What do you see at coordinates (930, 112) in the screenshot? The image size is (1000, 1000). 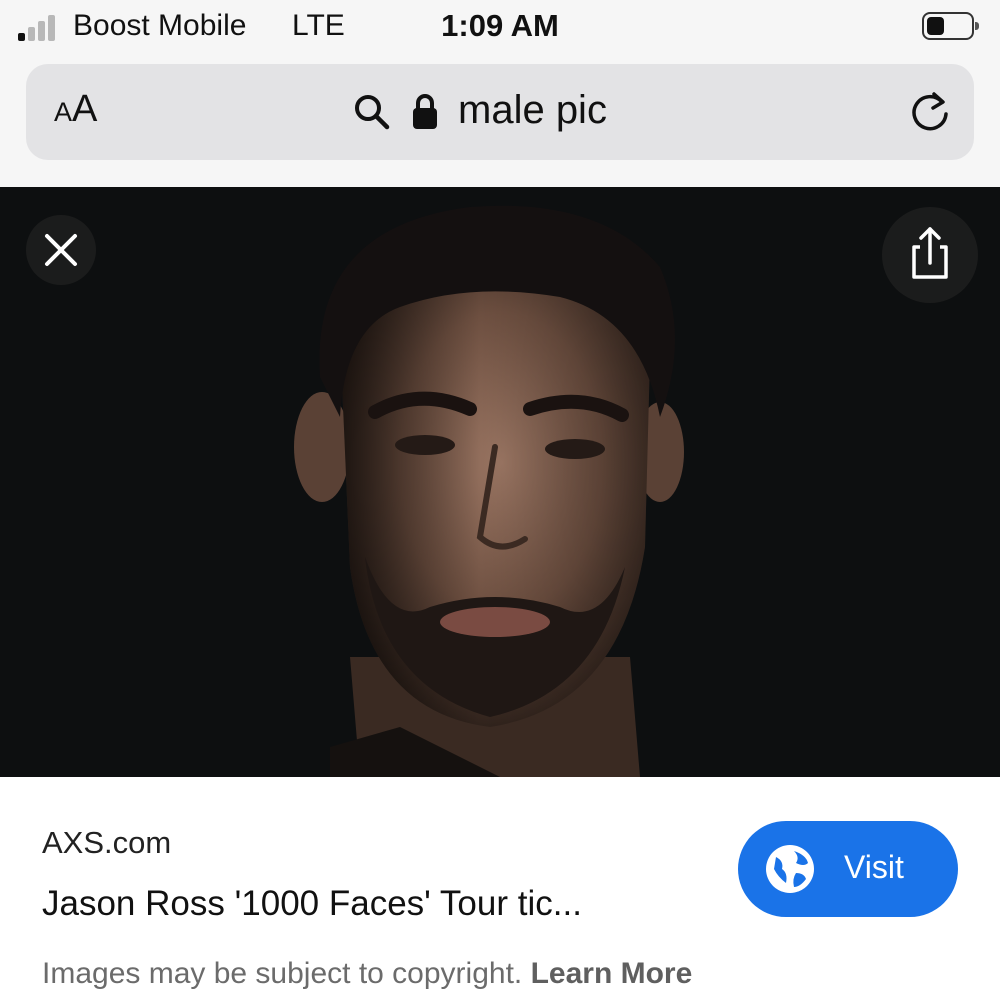 I see `reload-icon` at bounding box center [930, 112].